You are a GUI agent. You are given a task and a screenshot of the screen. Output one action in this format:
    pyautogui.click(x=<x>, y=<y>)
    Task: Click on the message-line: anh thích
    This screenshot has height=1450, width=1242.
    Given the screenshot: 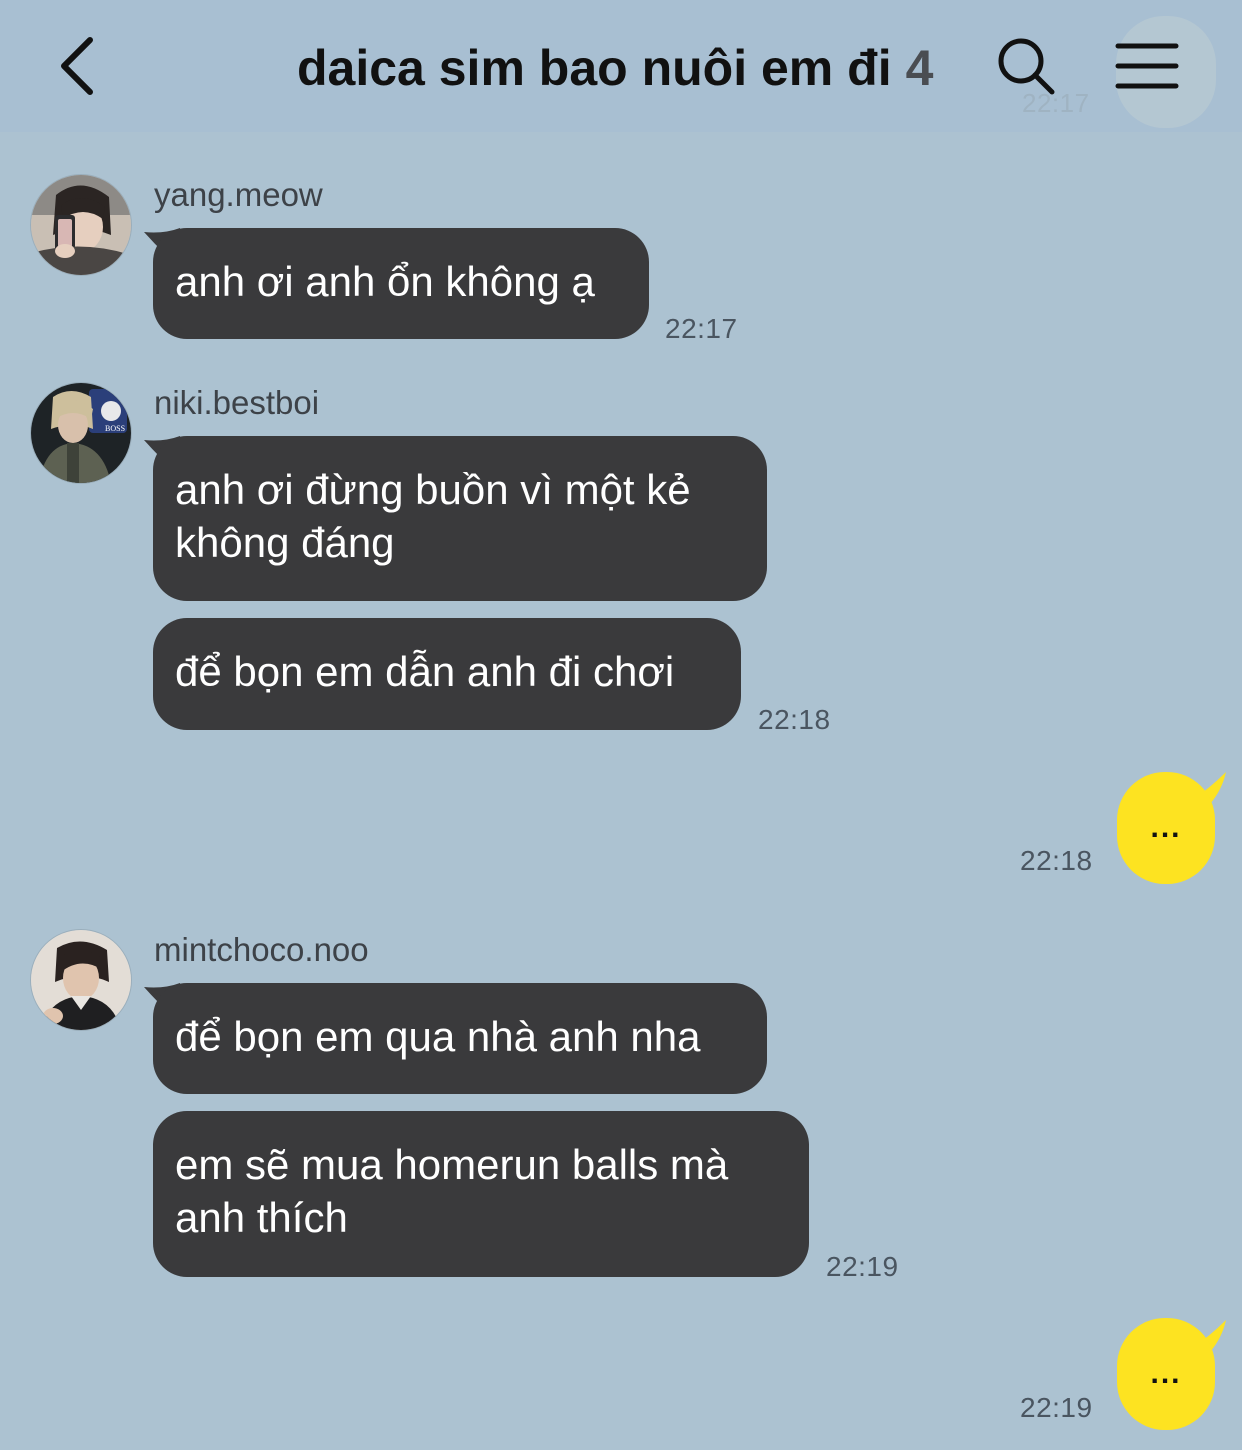 What is the action you would take?
    pyautogui.click(x=261, y=1217)
    